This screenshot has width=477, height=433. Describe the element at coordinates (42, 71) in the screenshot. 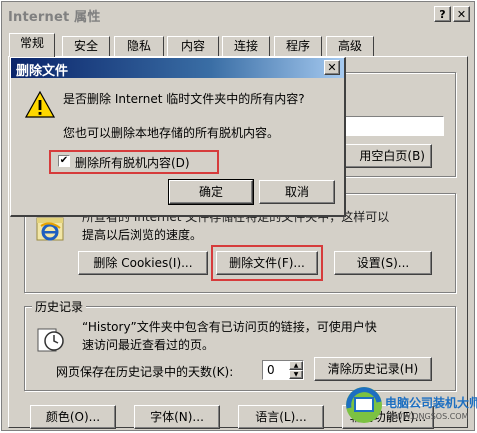

I see `dialog-title: 删除文件` at that location.